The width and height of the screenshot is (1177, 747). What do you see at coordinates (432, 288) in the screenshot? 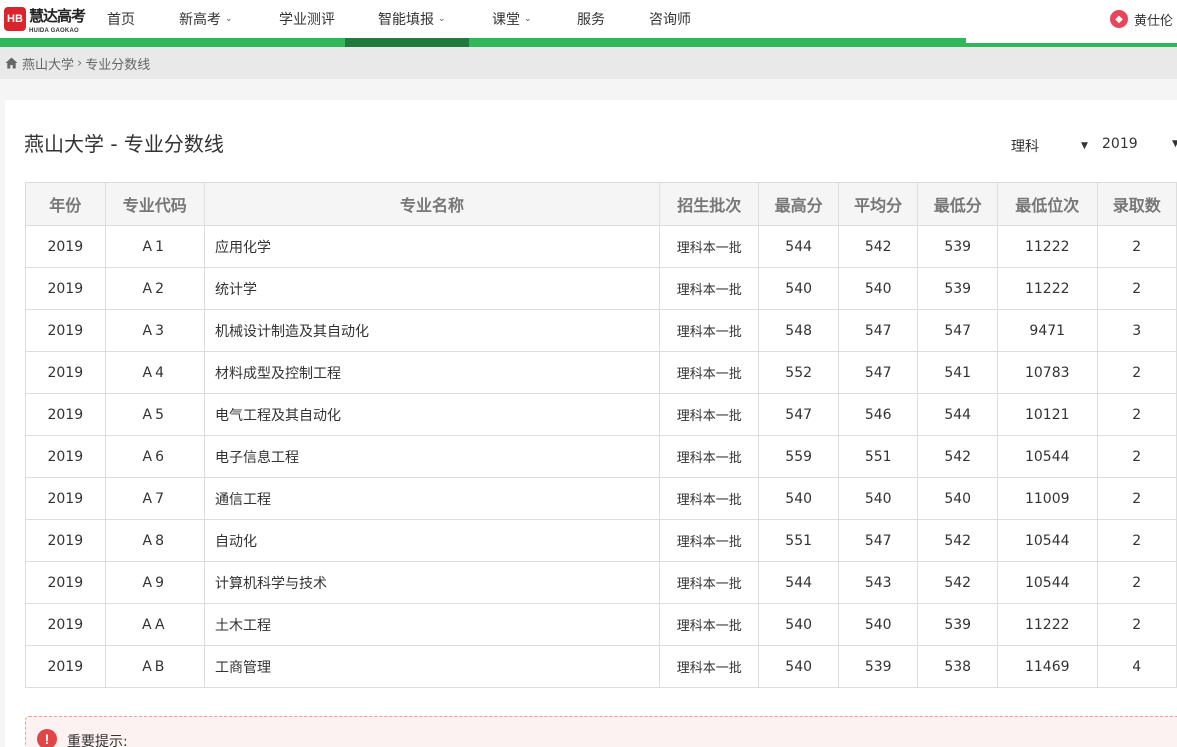
I see `cell-major-name: 统计学` at bounding box center [432, 288].